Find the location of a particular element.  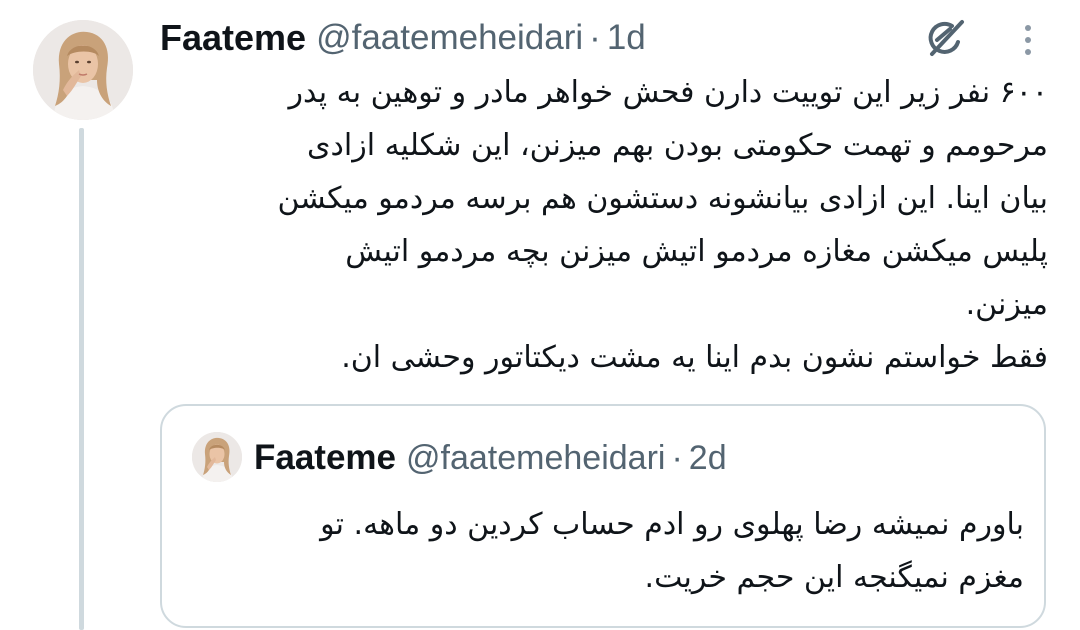

thread-connector-line is located at coordinates (81, 379).